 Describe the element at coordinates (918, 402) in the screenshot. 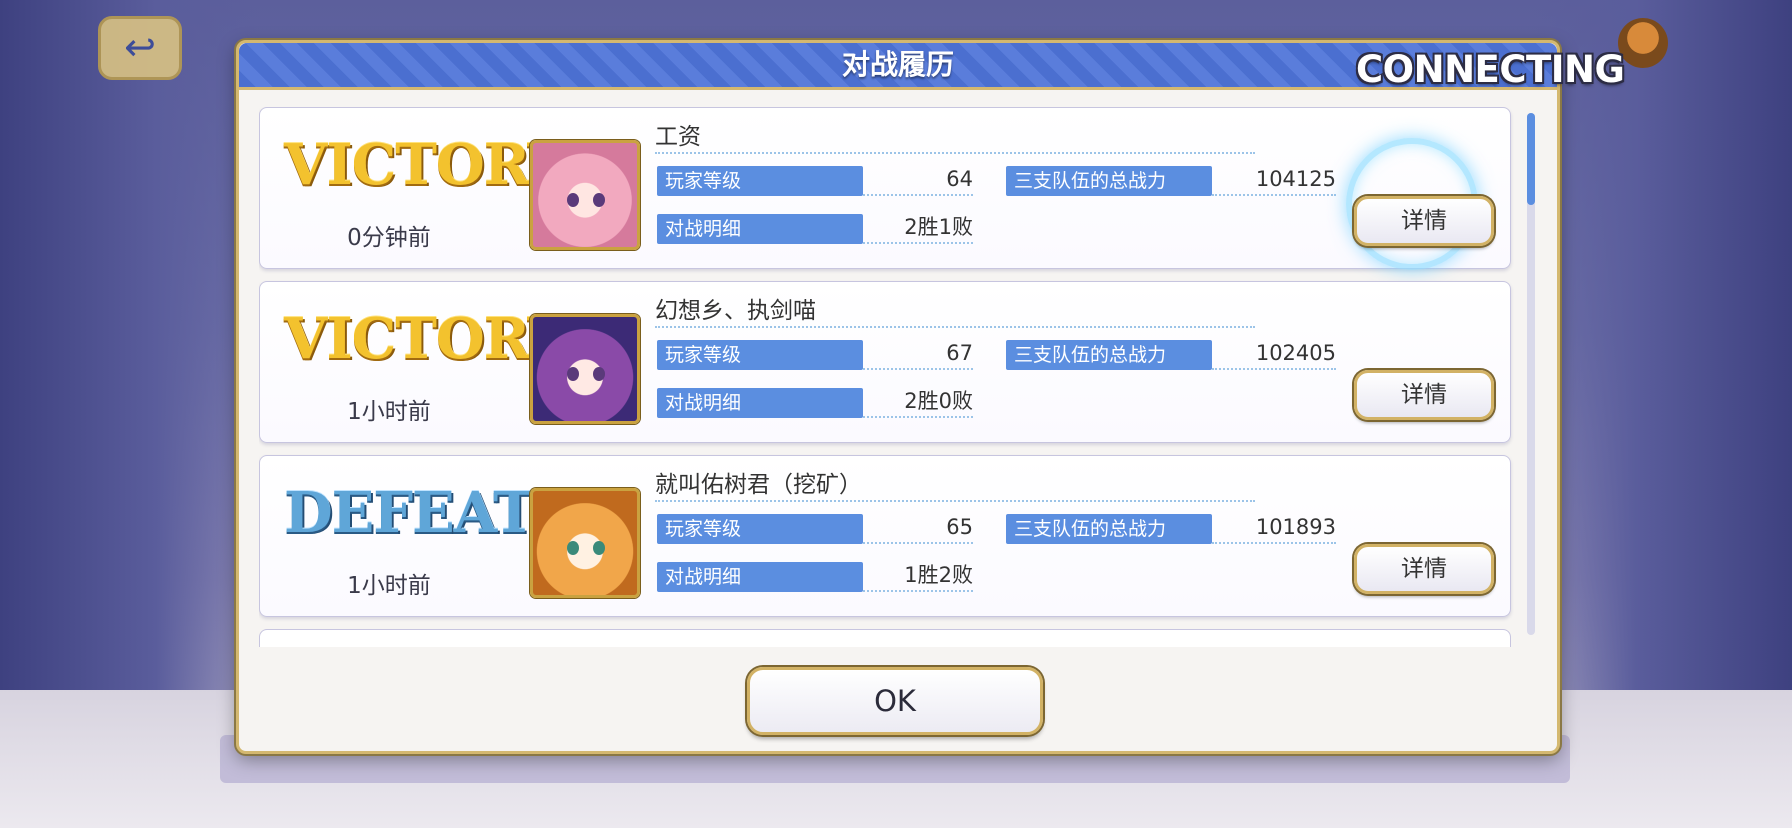

I see `battle-detail-value: 2胜0败` at that location.